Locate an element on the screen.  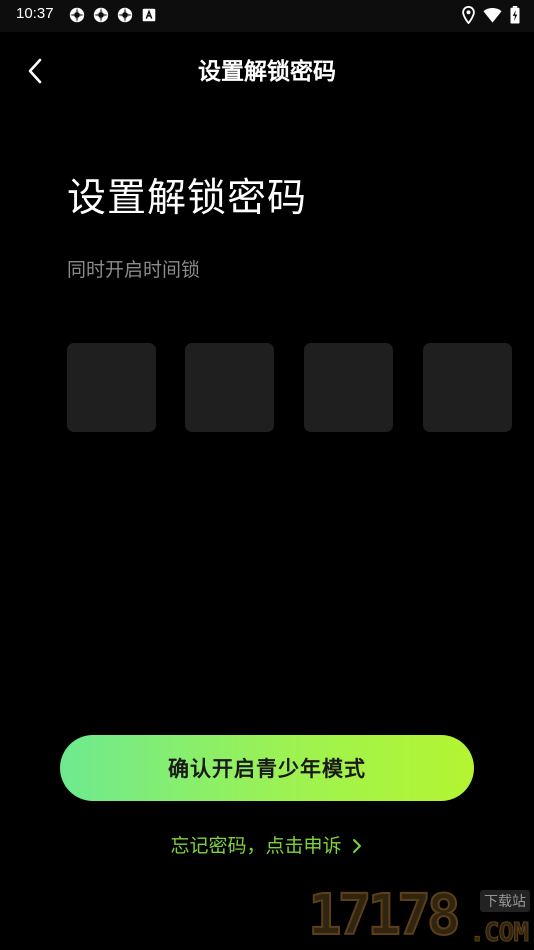
page-title: 设置解锁密码 is located at coordinates (267, 72).